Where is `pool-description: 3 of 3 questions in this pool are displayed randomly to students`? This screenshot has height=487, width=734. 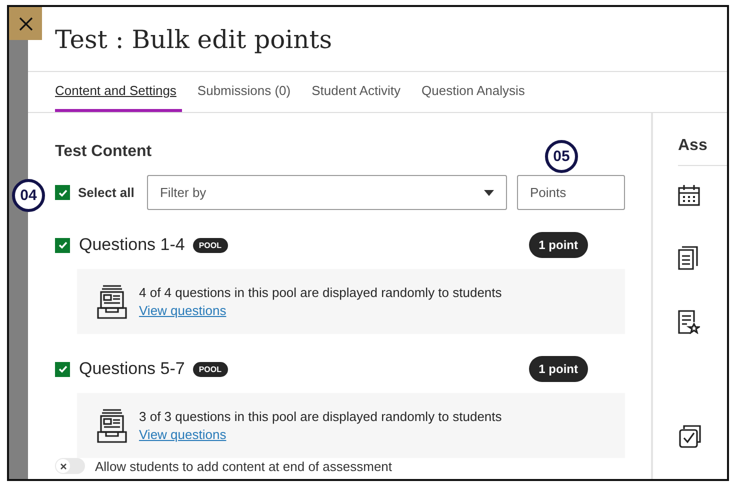
pool-description: 3 of 3 questions in this pool are displayed randomly to students is located at coordinates (320, 416).